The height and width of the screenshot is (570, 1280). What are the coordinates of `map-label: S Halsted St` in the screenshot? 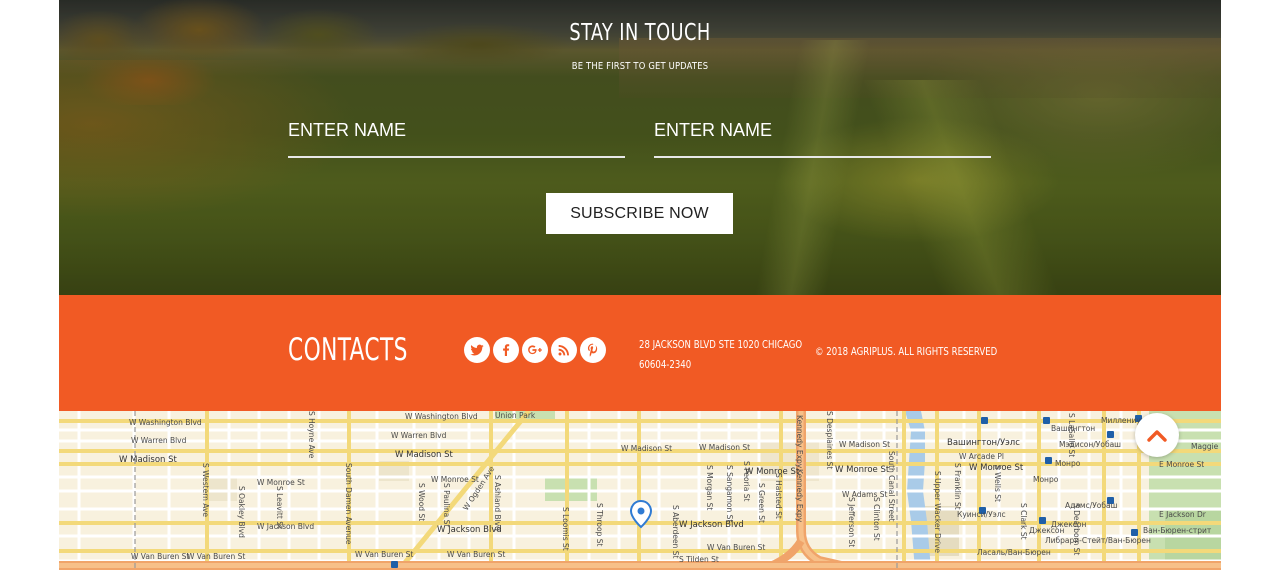 It's located at (778, 496).